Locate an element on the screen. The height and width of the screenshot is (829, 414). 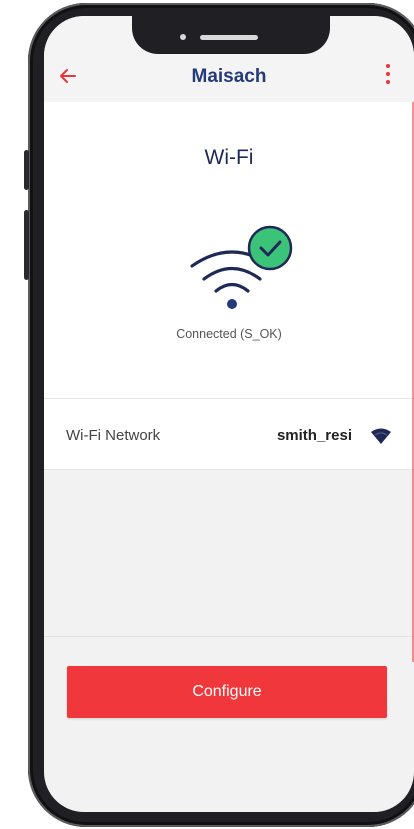
more-vert-icon is located at coordinates (388, 77).